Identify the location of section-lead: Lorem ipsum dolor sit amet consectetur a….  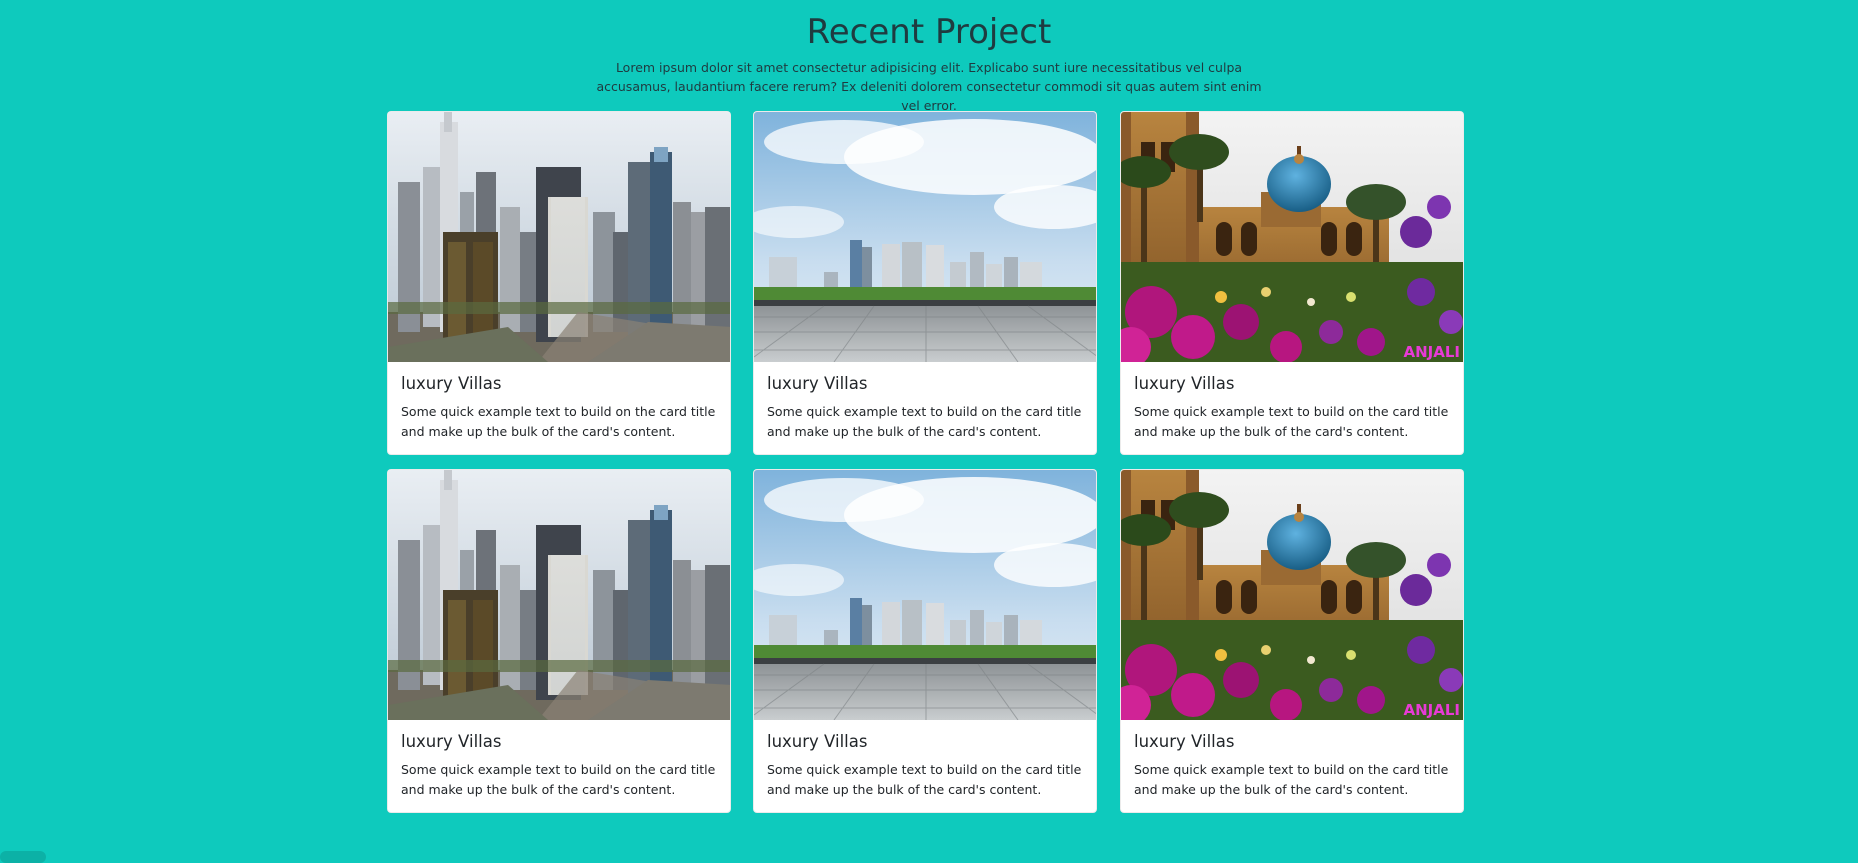
(929, 86).